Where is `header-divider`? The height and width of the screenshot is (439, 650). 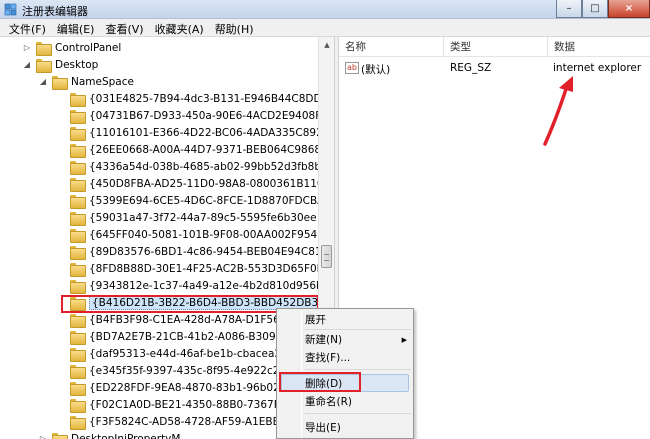 header-divider is located at coordinates (494, 56).